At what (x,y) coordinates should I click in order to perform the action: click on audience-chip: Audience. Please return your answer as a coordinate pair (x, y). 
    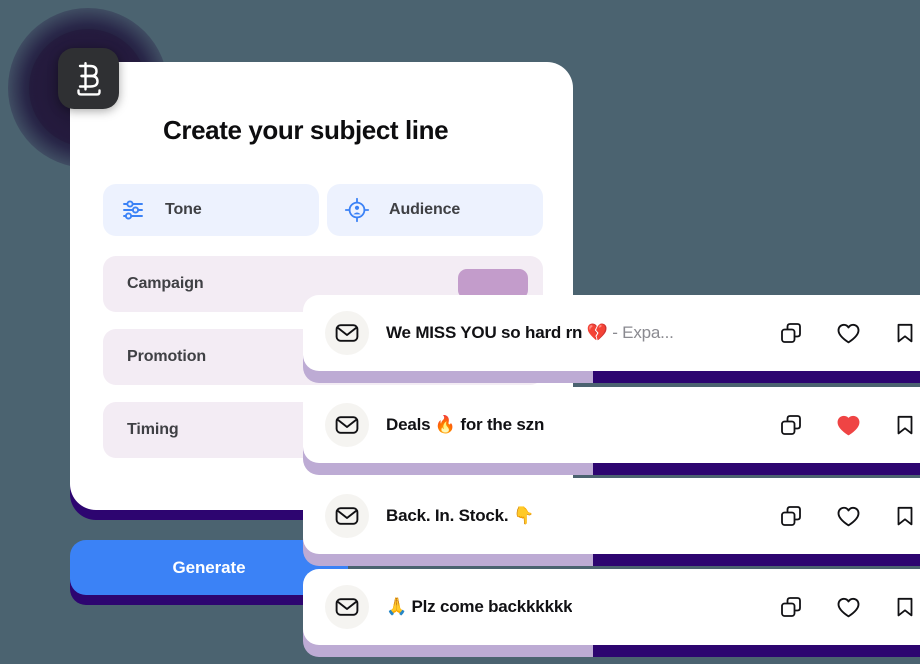
    Looking at the image, I should click on (435, 210).